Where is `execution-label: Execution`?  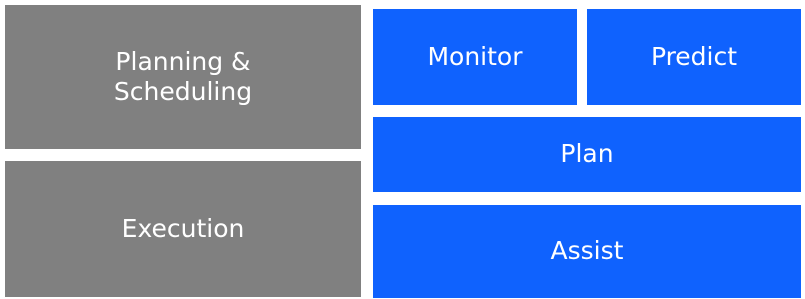 execution-label: Execution is located at coordinates (183, 228).